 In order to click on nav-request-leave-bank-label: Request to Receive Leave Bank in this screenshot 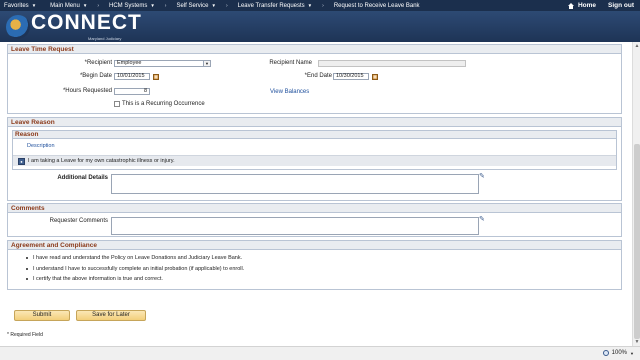, I will do `click(376, 5)`.